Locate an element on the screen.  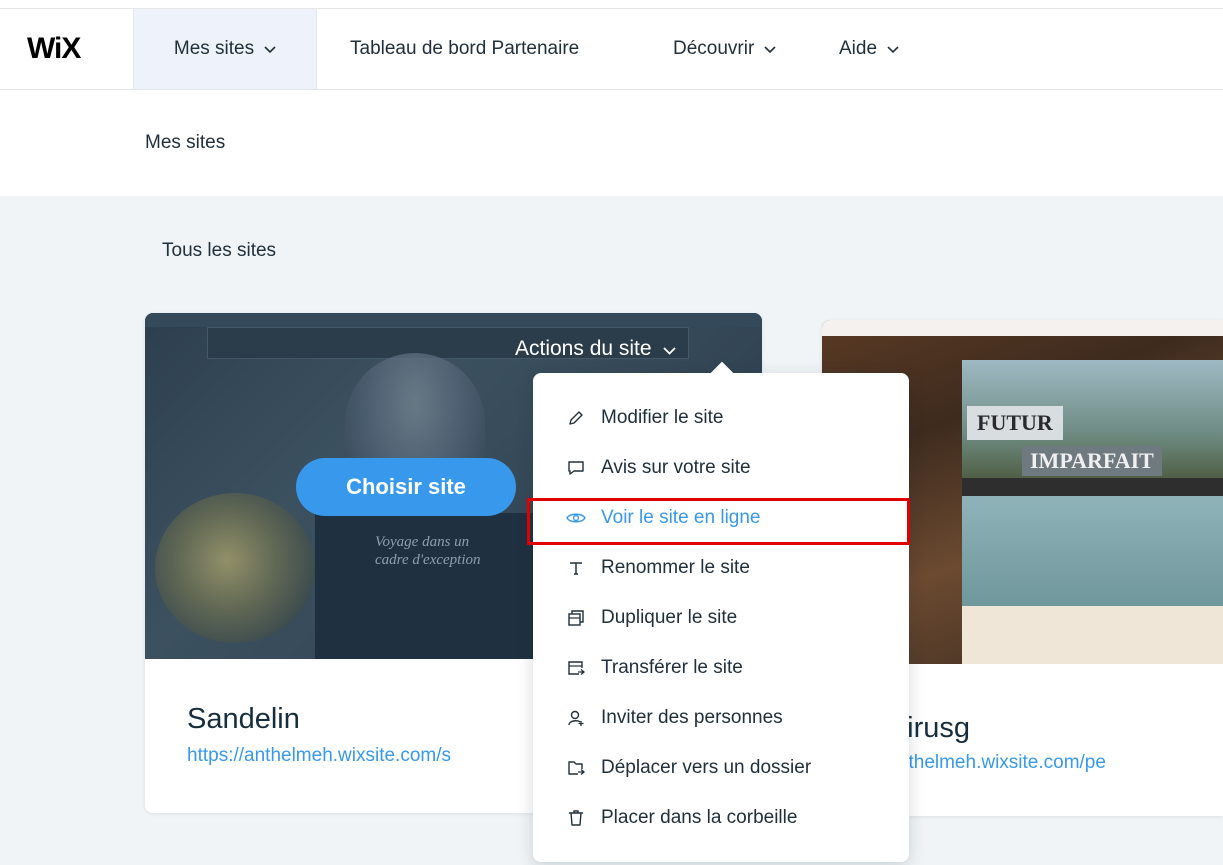
thumbnail-topbar is located at coordinates (453, 320).